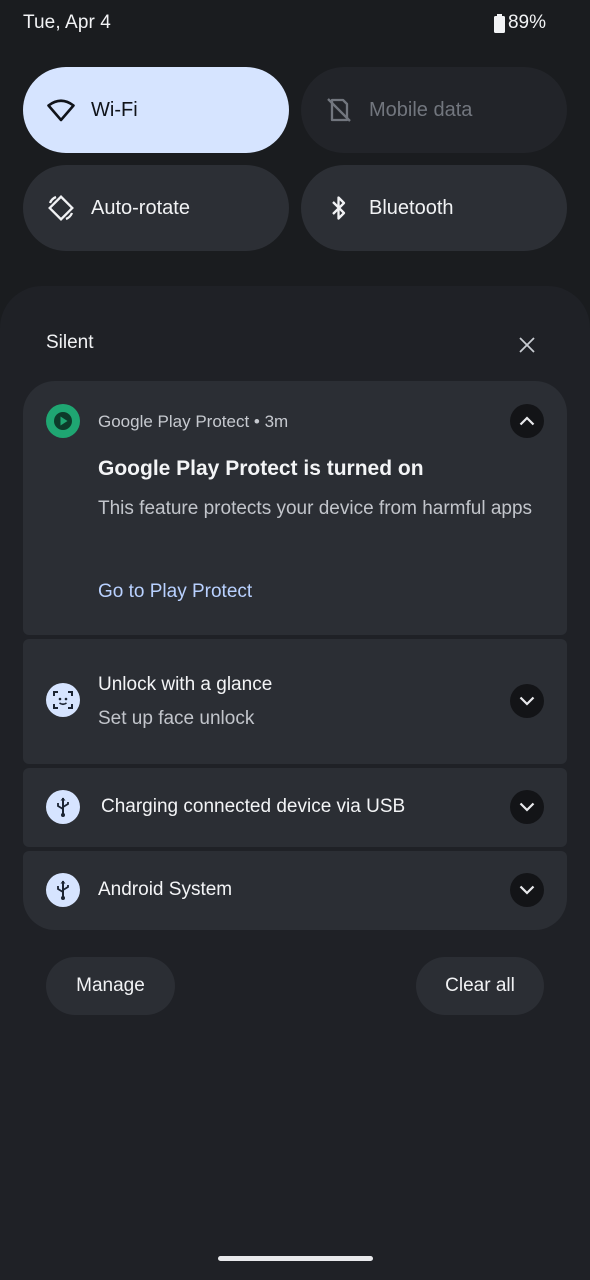  I want to click on dismiss-section-button, so click(527, 345).